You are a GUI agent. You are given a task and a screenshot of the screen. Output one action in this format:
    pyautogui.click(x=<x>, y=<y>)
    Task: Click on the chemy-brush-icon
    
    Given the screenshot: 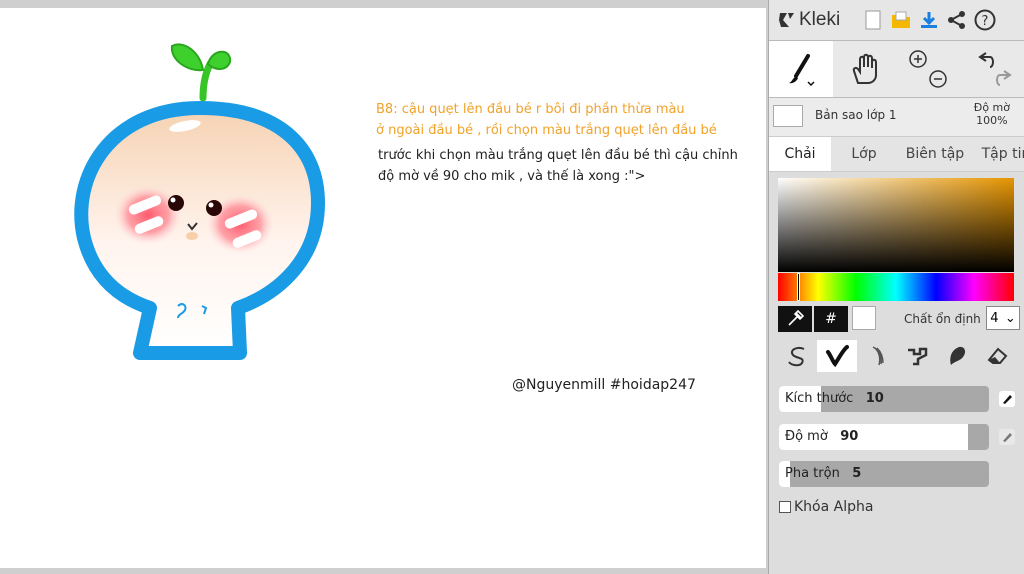 What is the action you would take?
    pyautogui.click(x=958, y=355)
    